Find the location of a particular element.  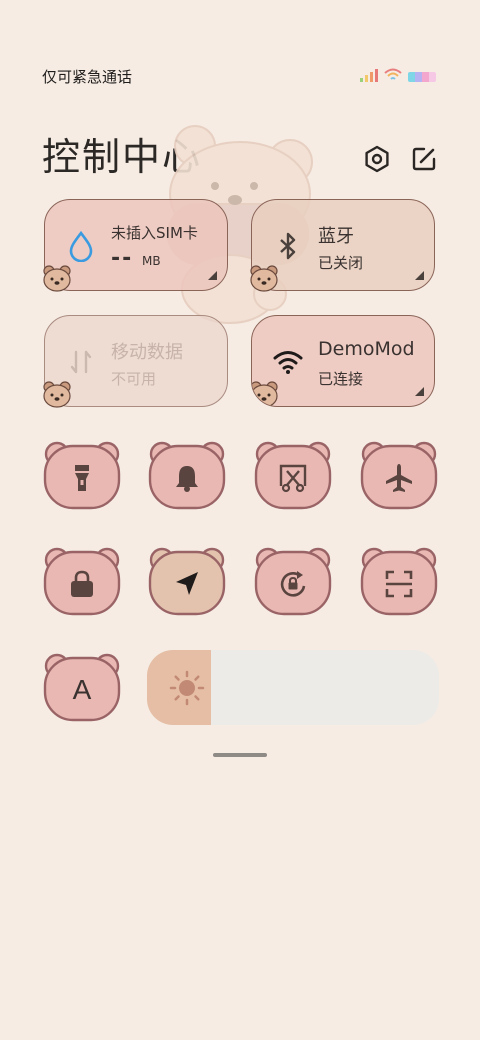

screenshot-scissors-icon is located at coordinates (293, 478).